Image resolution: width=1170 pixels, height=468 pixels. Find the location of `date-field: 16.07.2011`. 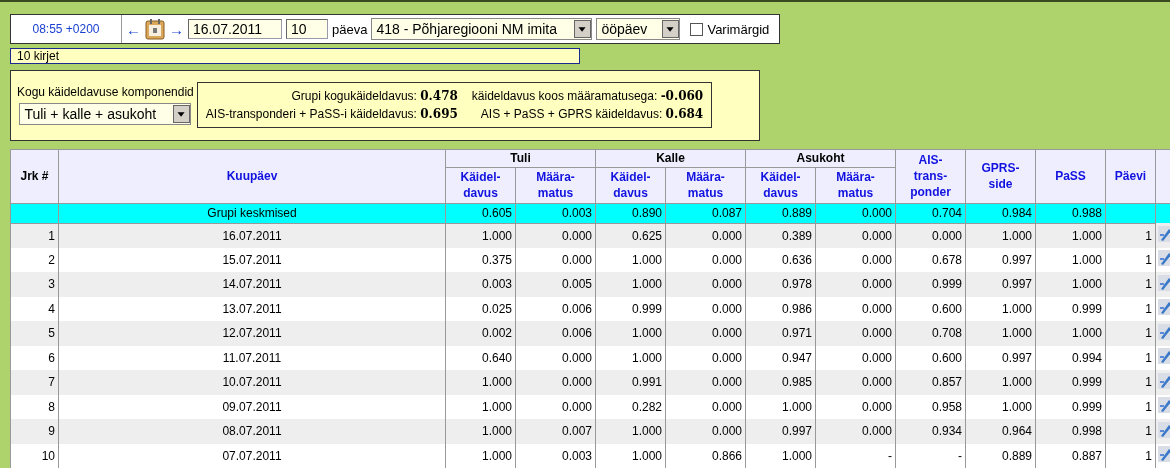

date-field: 16.07.2011 is located at coordinates (235, 29).